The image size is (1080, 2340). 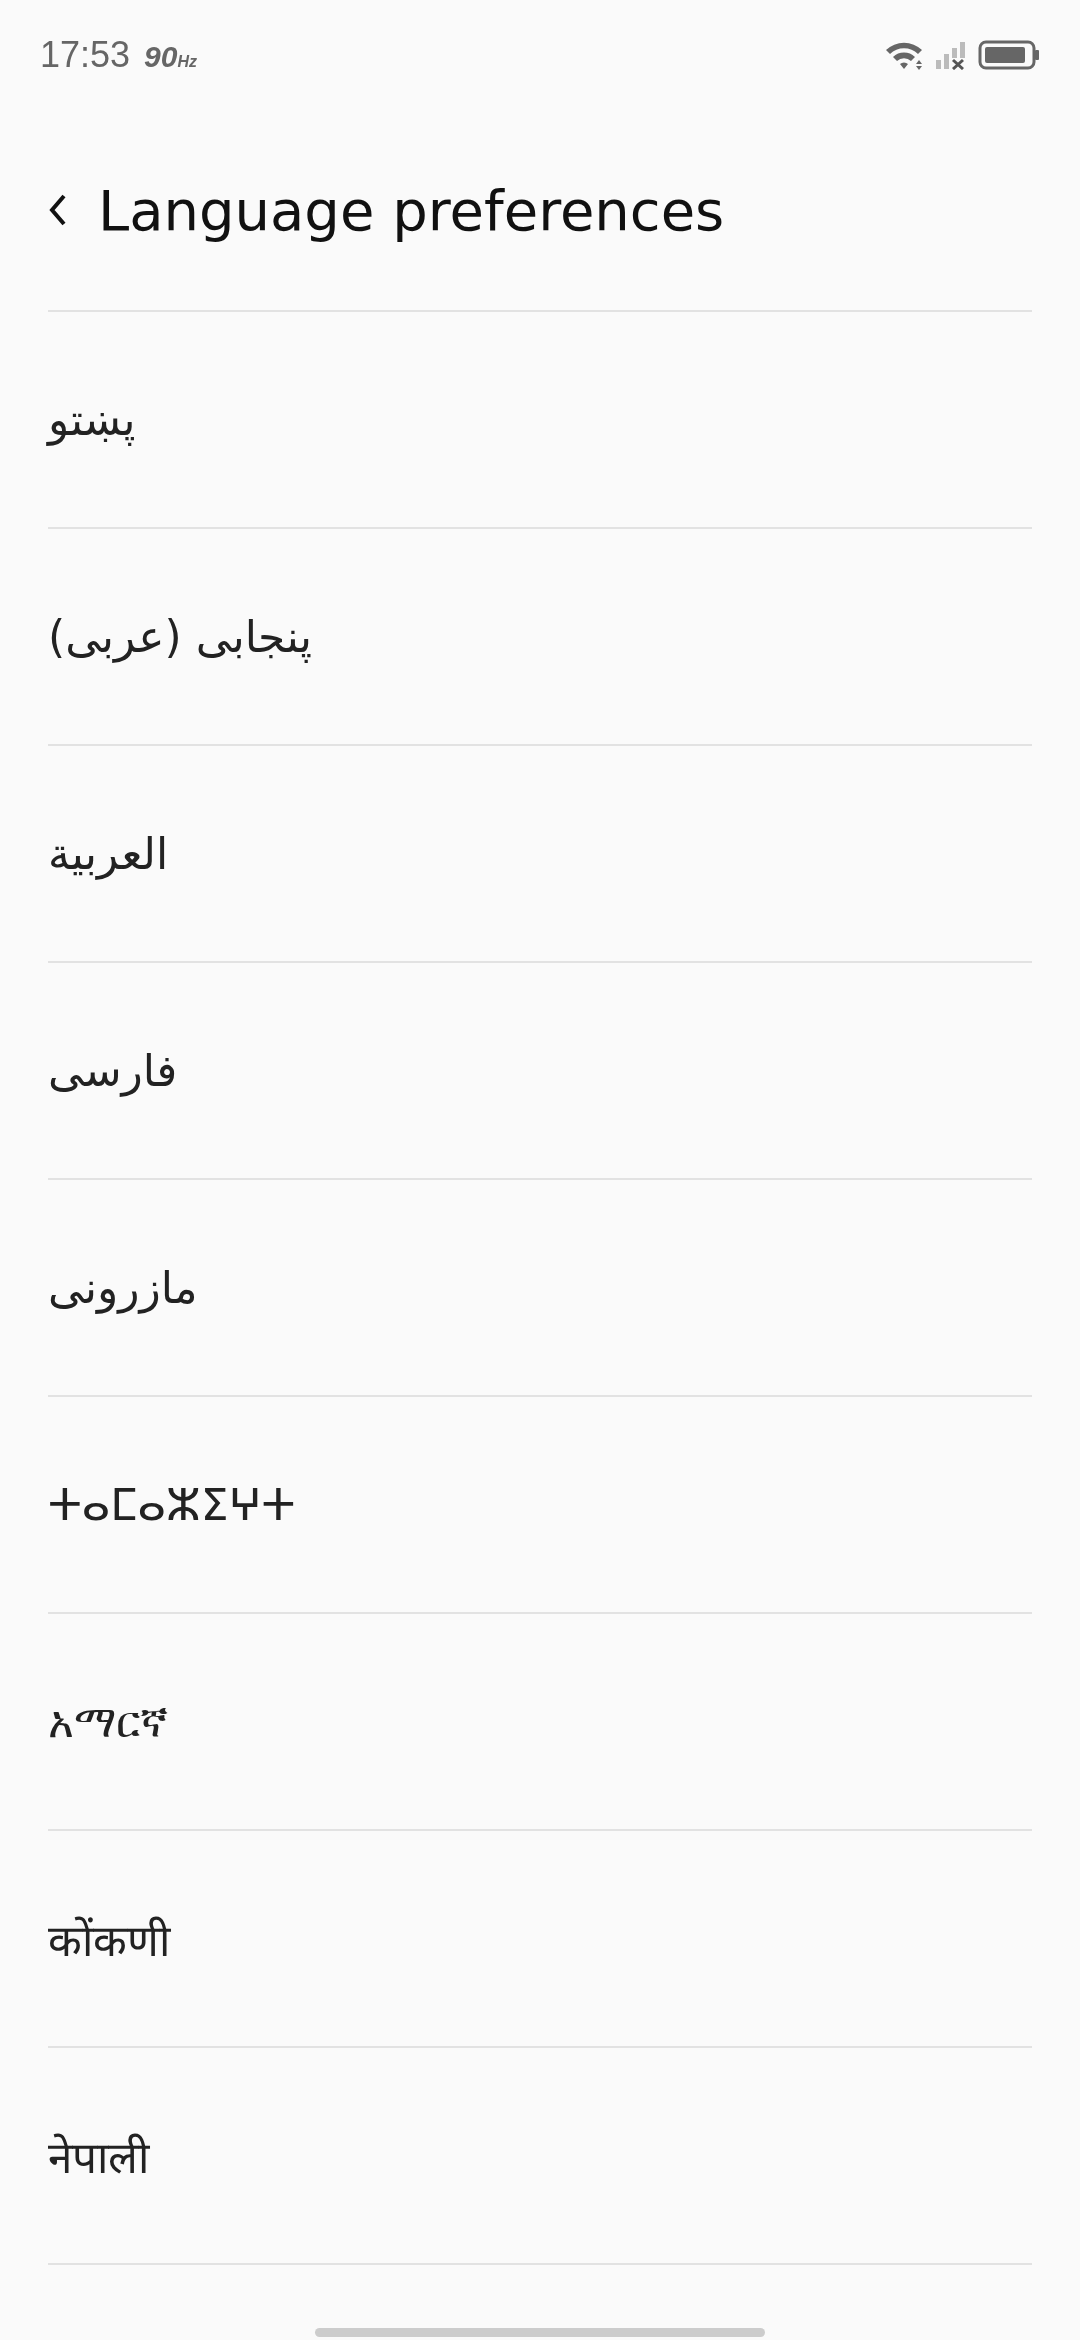 I want to click on page-title: Language preferences, so click(x=411, y=210).